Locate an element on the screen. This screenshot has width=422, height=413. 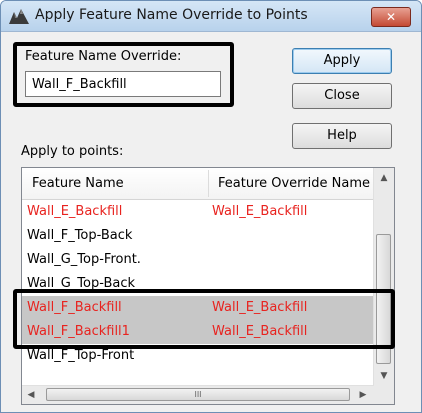
scroll-right-icon: ▶ is located at coordinates (363, 395).